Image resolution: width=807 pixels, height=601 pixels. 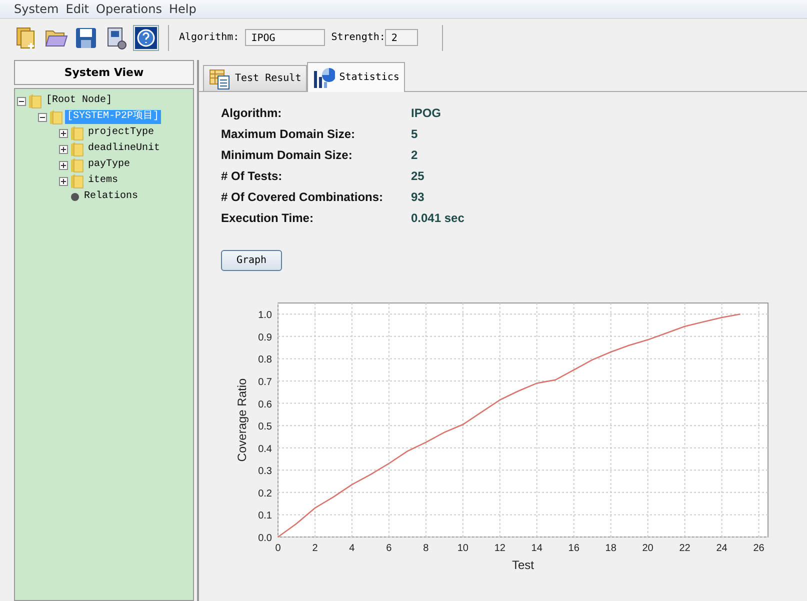 I want to click on strength-field: 2, so click(x=401, y=37).